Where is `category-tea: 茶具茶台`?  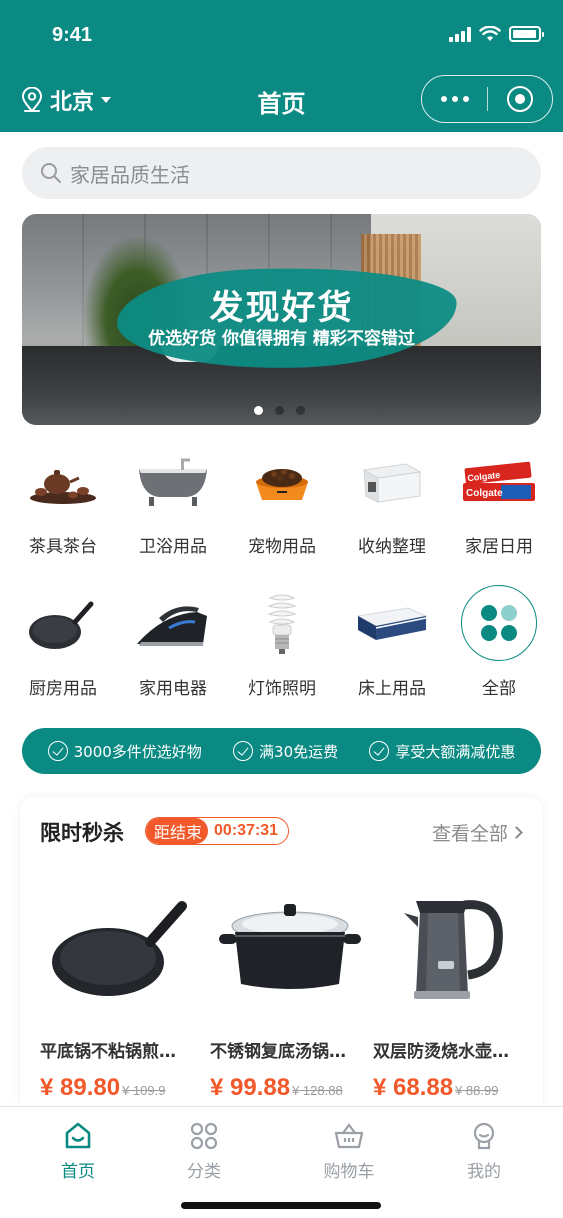
category-tea: 茶具茶台 is located at coordinates (63, 502).